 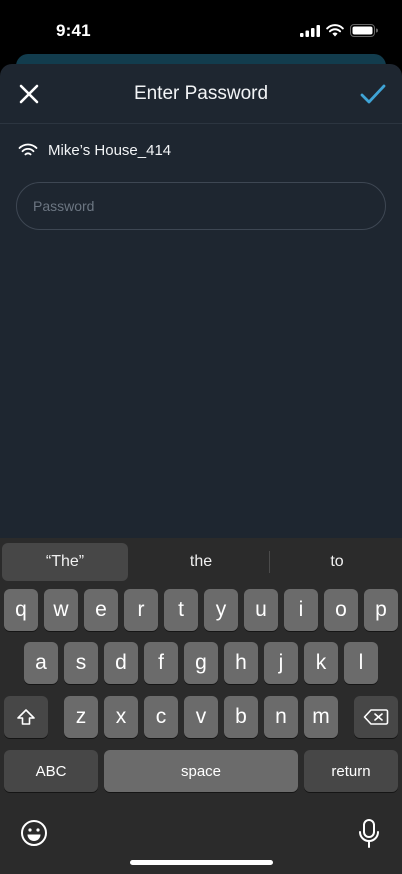 What do you see at coordinates (65, 562) in the screenshot?
I see `suggestion-item: “The”` at bounding box center [65, 562].